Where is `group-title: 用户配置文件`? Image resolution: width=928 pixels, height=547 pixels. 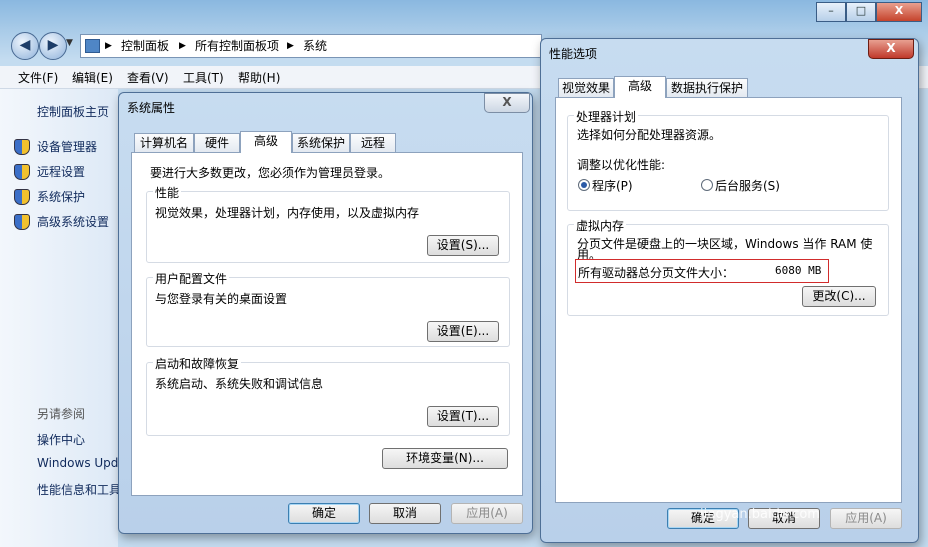
group-title: 用户配置文件 is located at coordinates (191, 278).